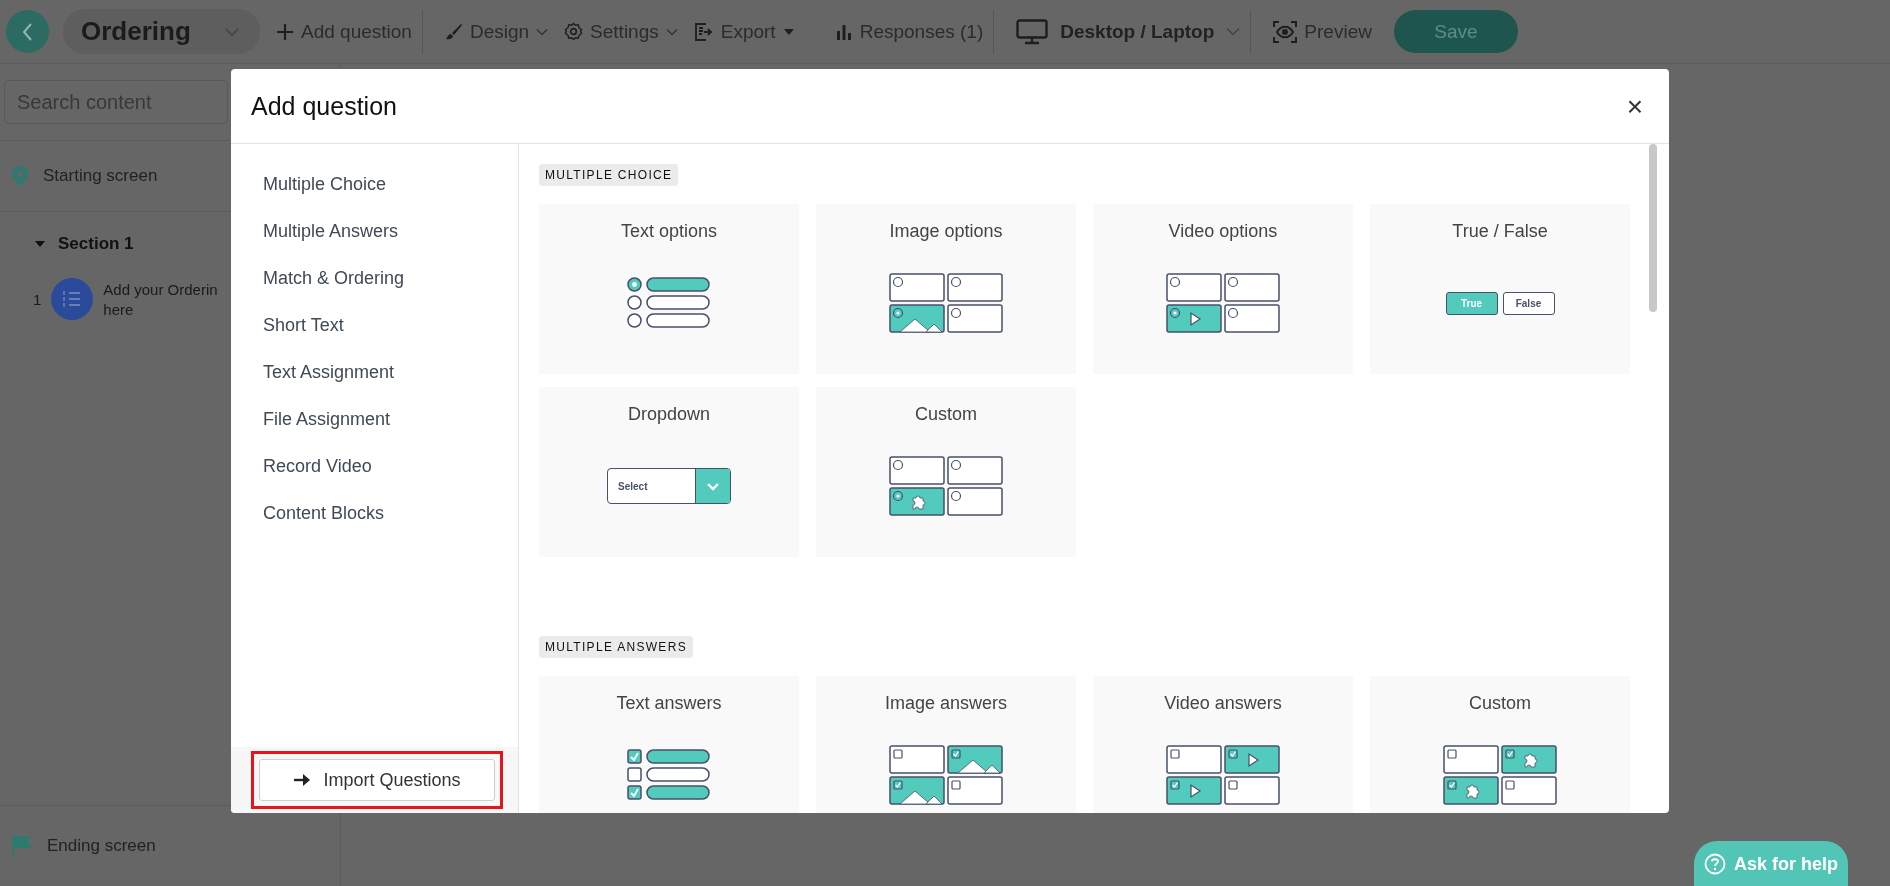 This screenshot has height=886, width=1890. I want to click on category-link: File Assignment, so click(327, 428).